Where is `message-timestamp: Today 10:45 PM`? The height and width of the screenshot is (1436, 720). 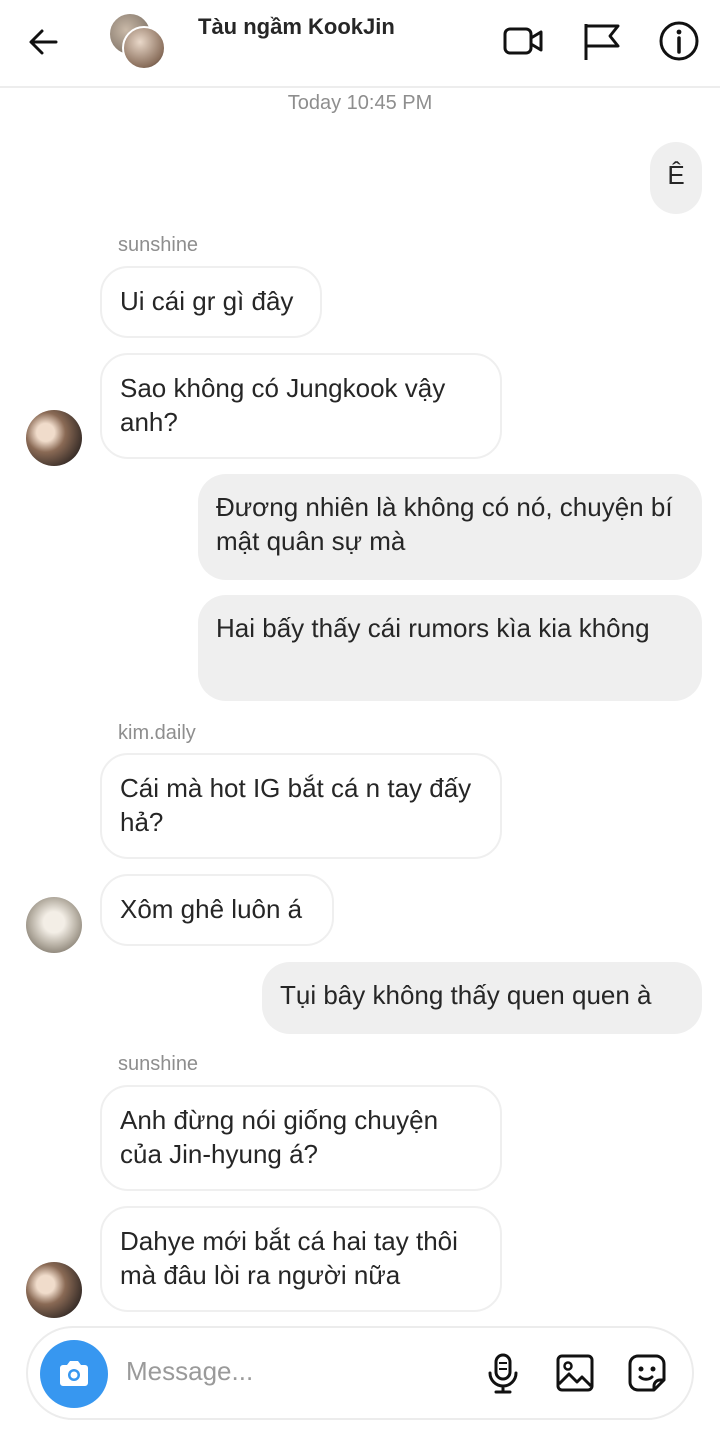 message-timestamp: Today 10:45 PM is located at coordinates (360, 103).